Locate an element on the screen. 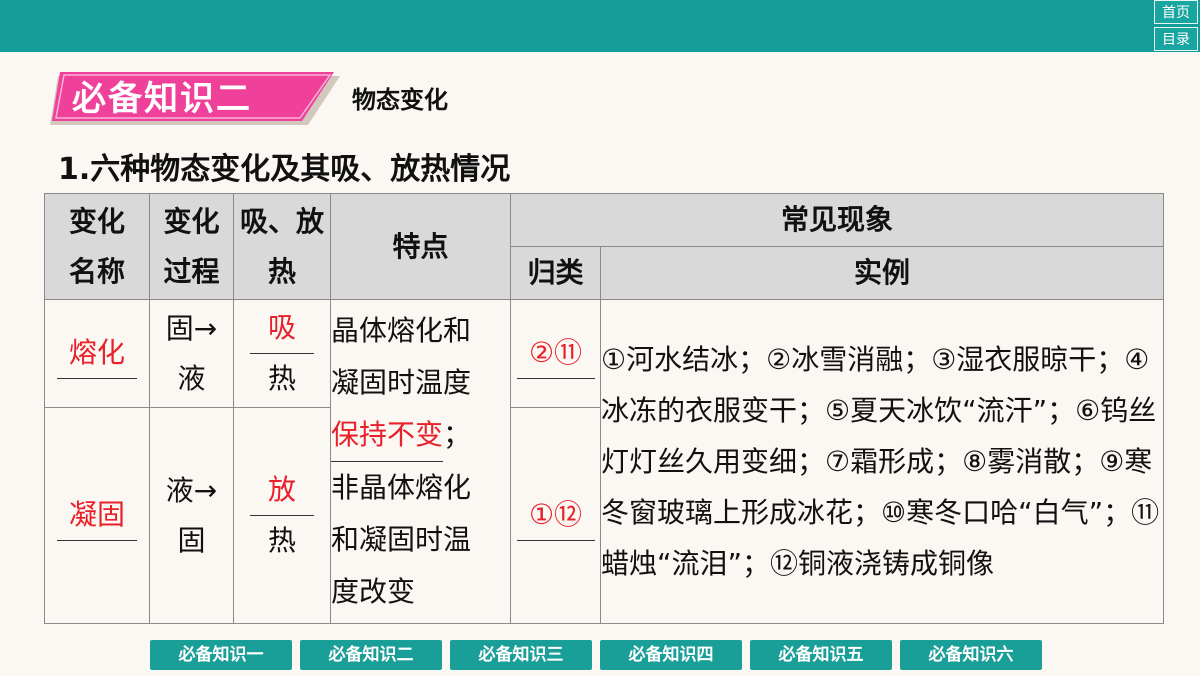 The image size is (1200, 676). nav-knowledge-4: 必备知识四 is located at coordinates (671, 655).